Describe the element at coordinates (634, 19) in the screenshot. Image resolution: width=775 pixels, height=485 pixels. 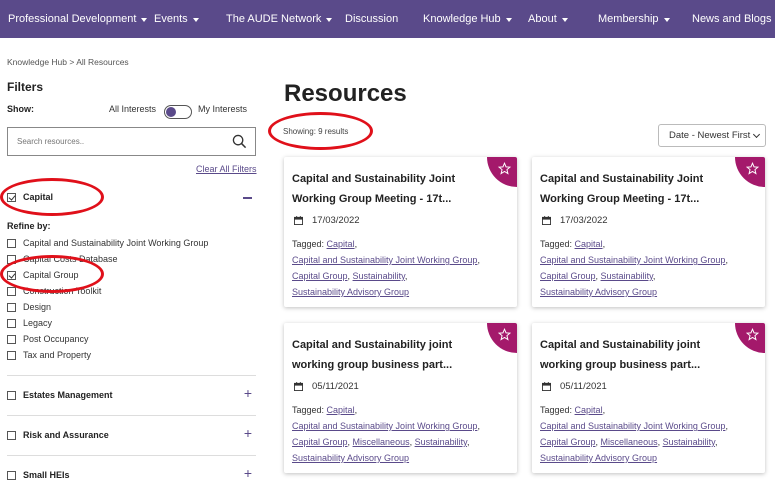
I see `nav-membership: Membership` at that location.